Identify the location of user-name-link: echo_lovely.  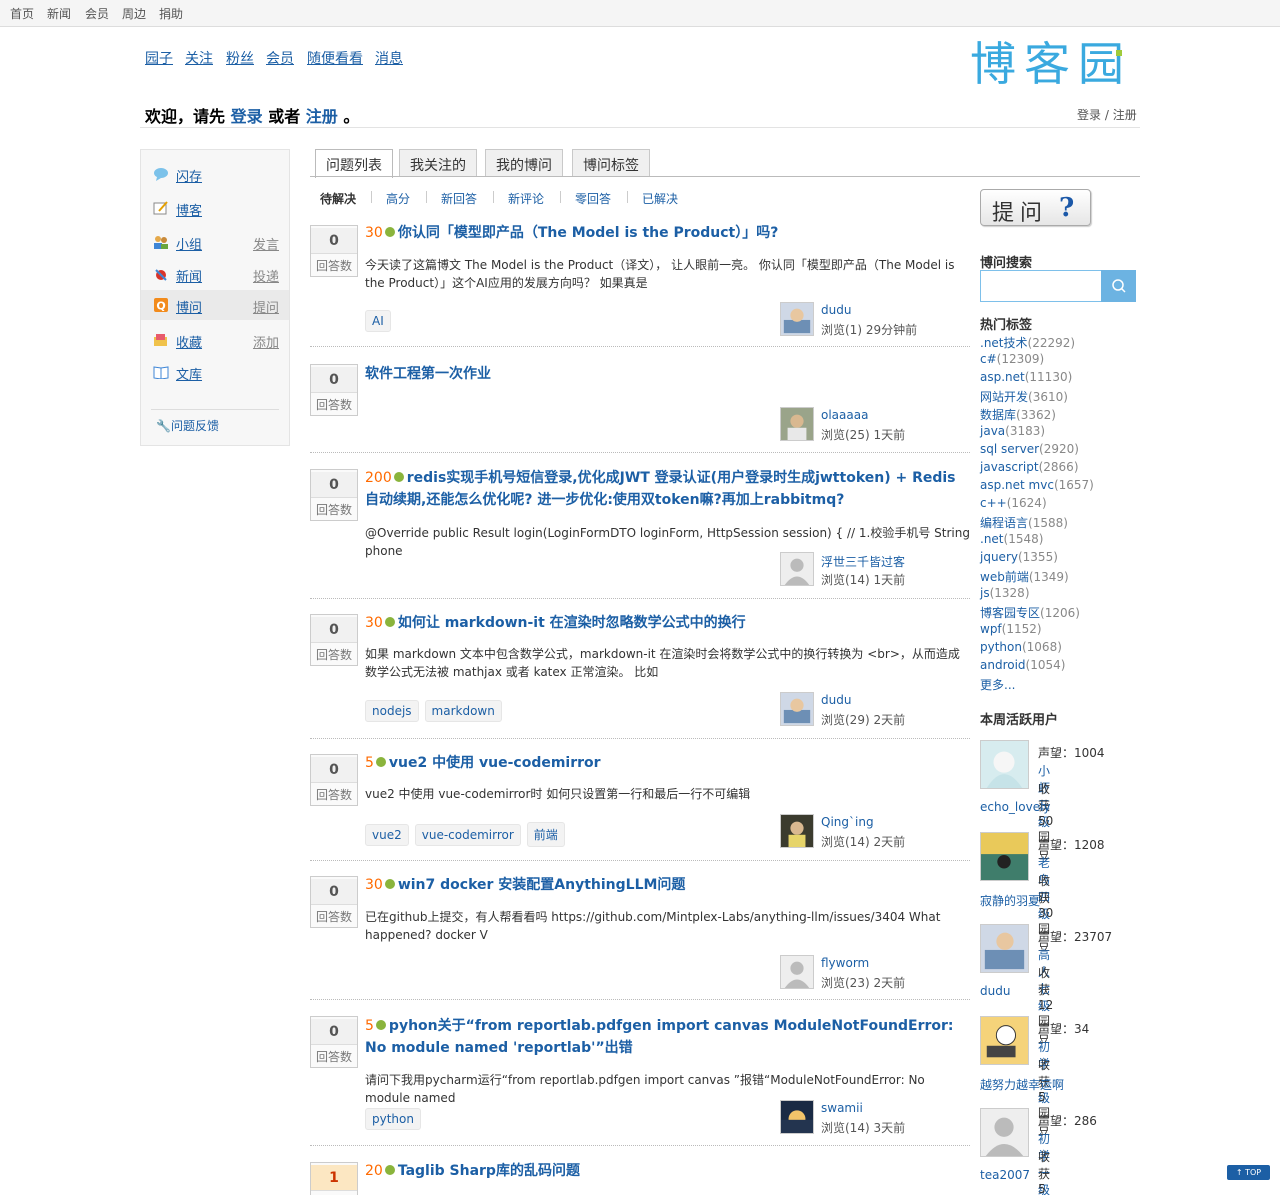
(1015, 807).